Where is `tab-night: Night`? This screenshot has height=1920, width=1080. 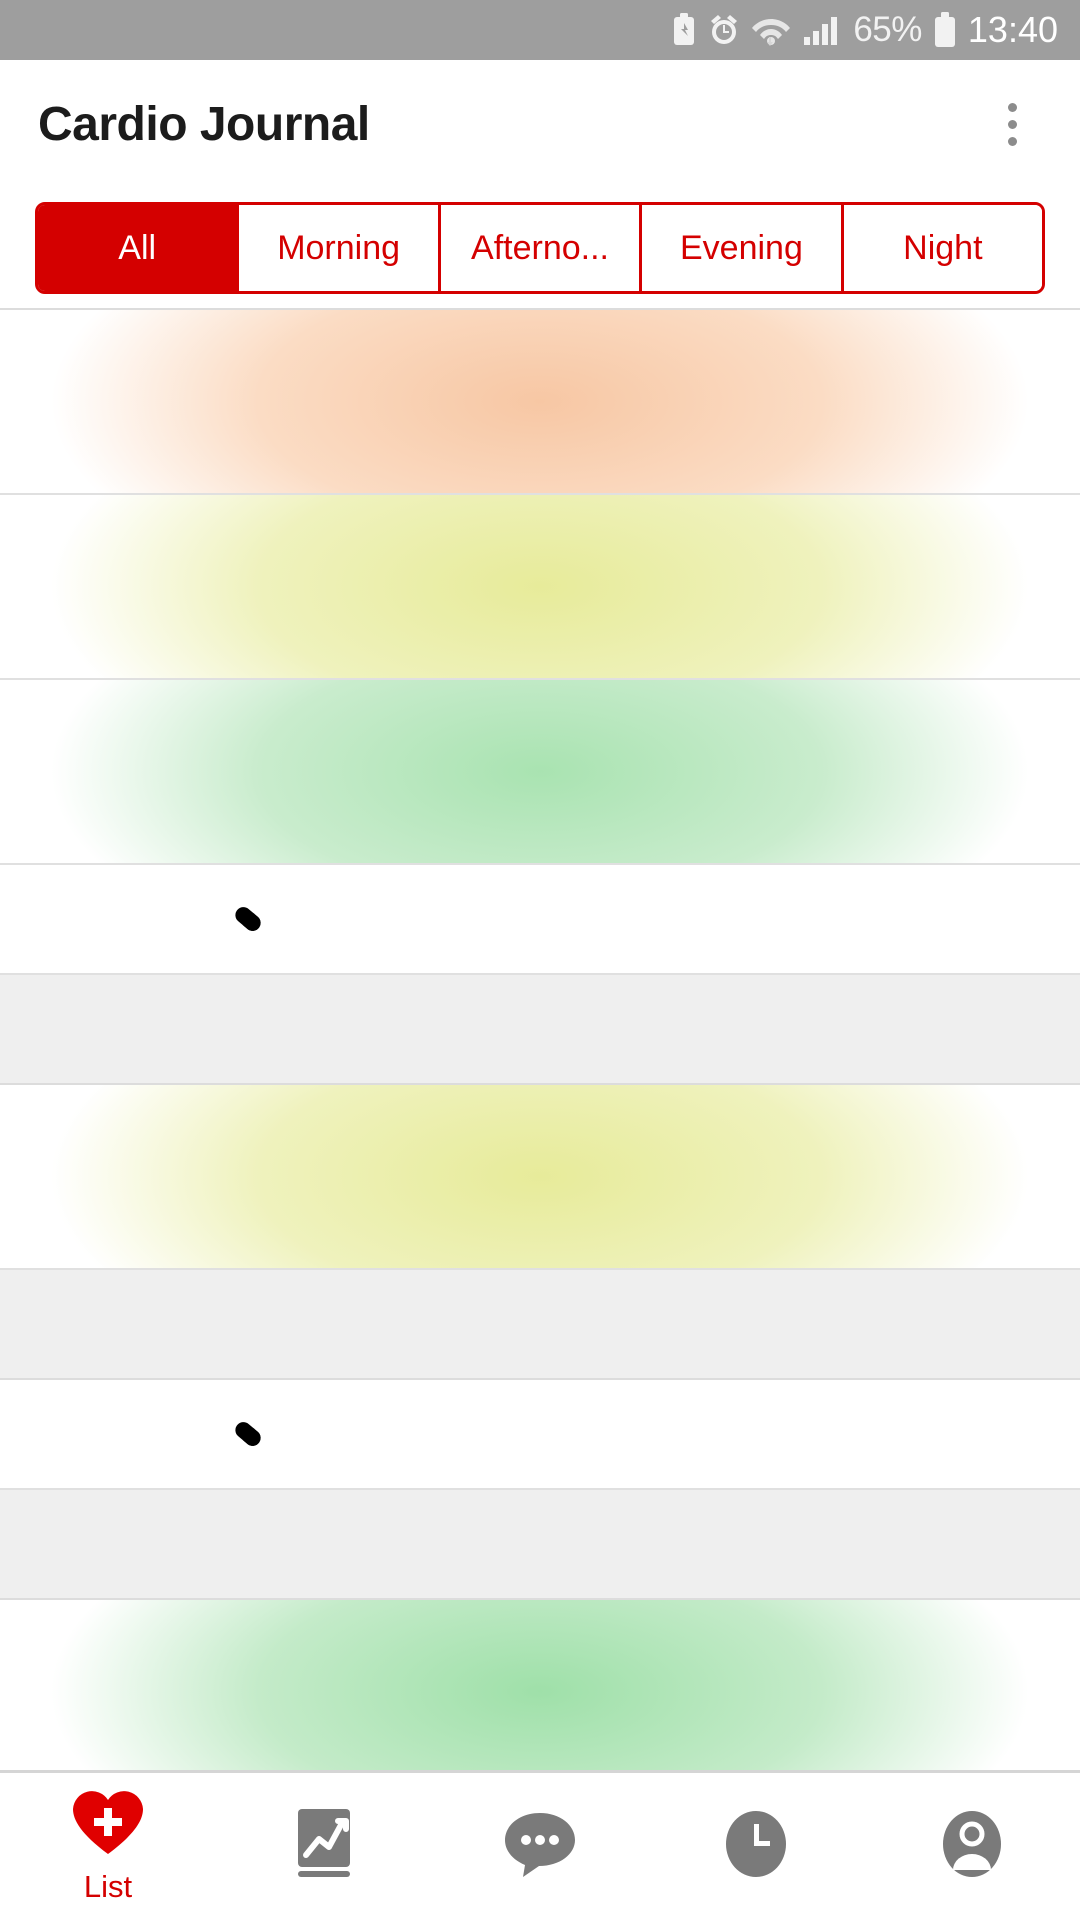
tab-night: Night is located at coordinates (941, 248).